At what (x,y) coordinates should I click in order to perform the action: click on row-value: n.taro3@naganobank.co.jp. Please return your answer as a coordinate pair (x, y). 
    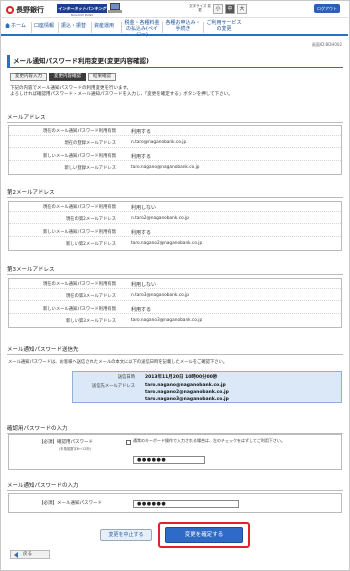
    Looking at the image, I should click on (160, 295).